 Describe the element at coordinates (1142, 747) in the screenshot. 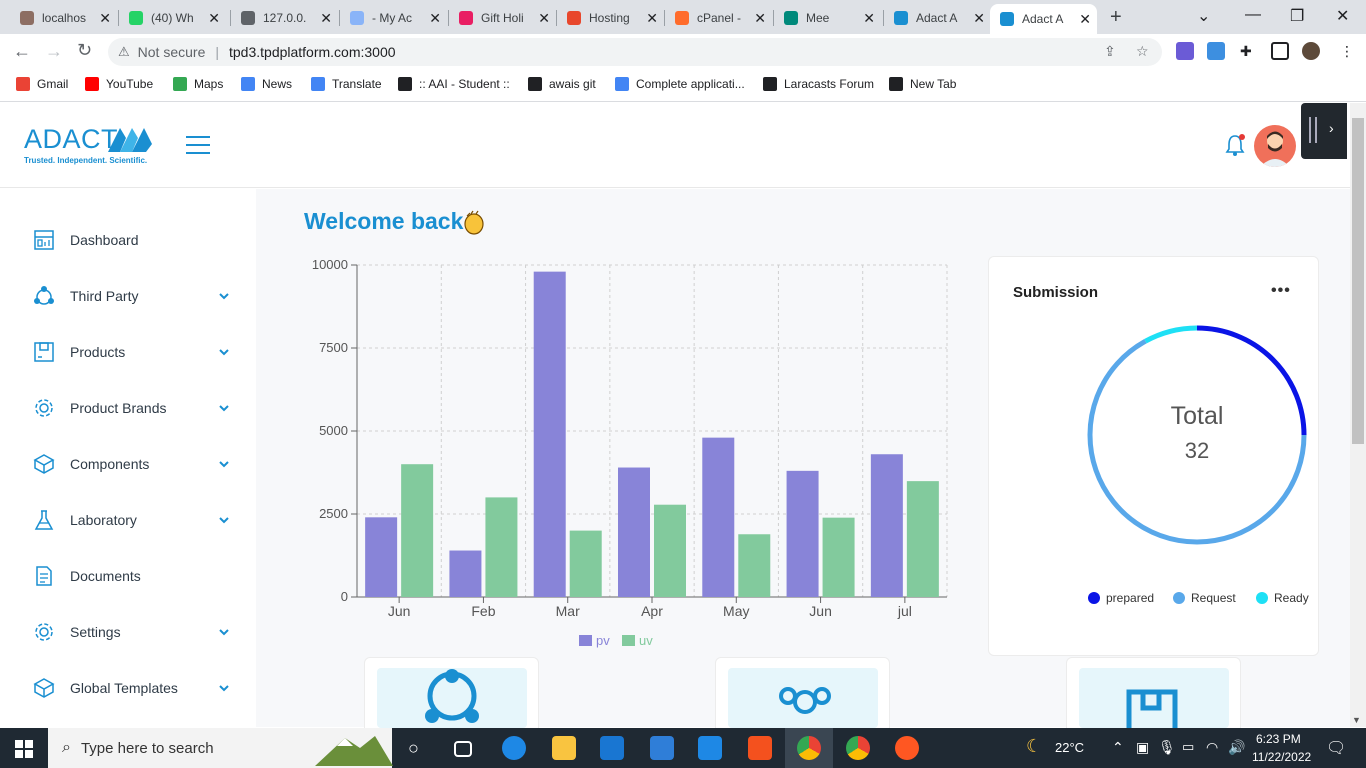

I see `meet-now-icon: ▣` at that location.